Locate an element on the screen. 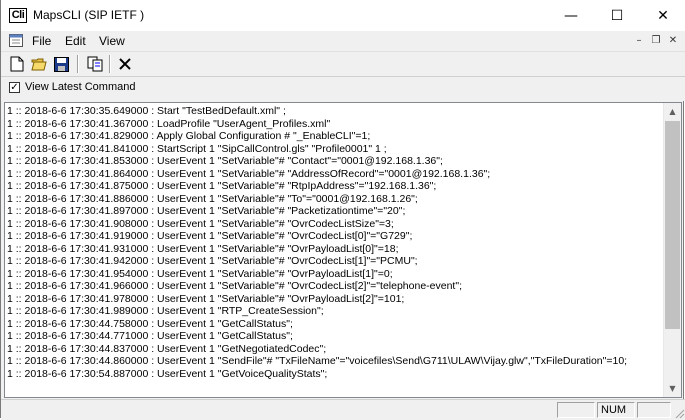 The width and height of the screenshot is (685, 420). scroll-down-arrow: ▼ is located at coordinates (672, 388).